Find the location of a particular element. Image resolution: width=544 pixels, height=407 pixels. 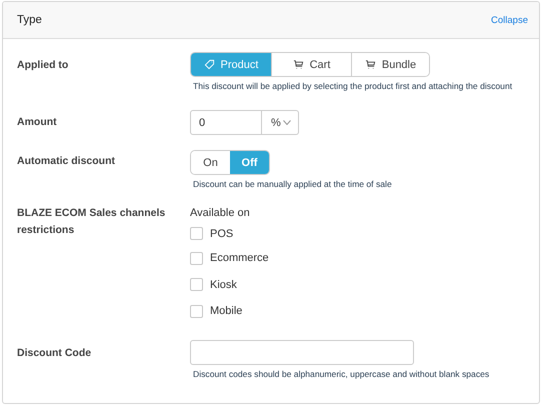

discount-code-field is located at coordinates (302, 352).